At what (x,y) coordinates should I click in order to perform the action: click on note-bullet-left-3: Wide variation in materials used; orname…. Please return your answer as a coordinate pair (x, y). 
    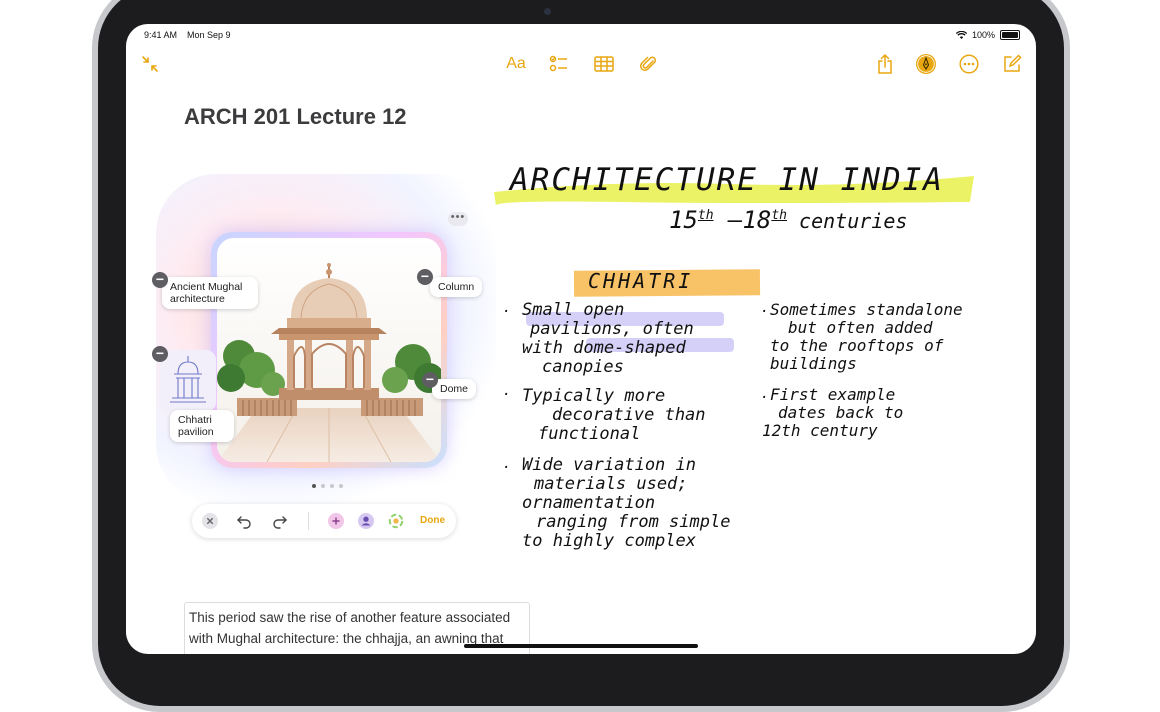
    Looking at the image, I should click on (626, 503).